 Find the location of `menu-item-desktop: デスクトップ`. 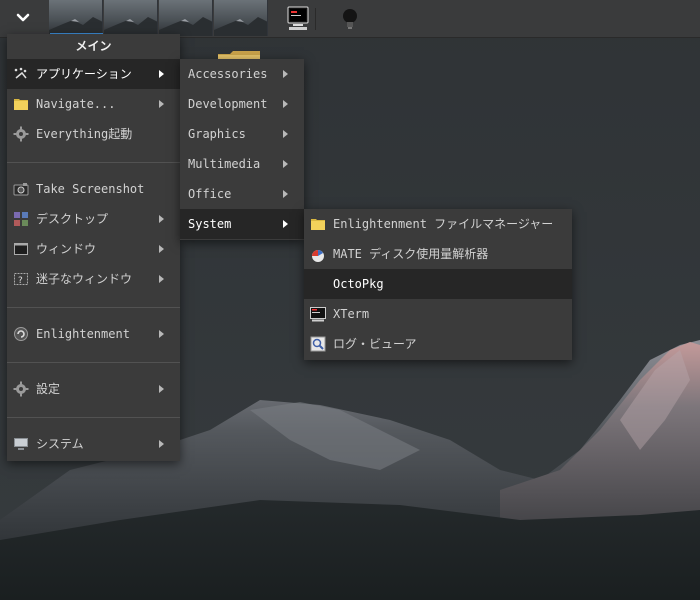

menu-item-desktop: デスクトップ is located at coordinates (93, 219).